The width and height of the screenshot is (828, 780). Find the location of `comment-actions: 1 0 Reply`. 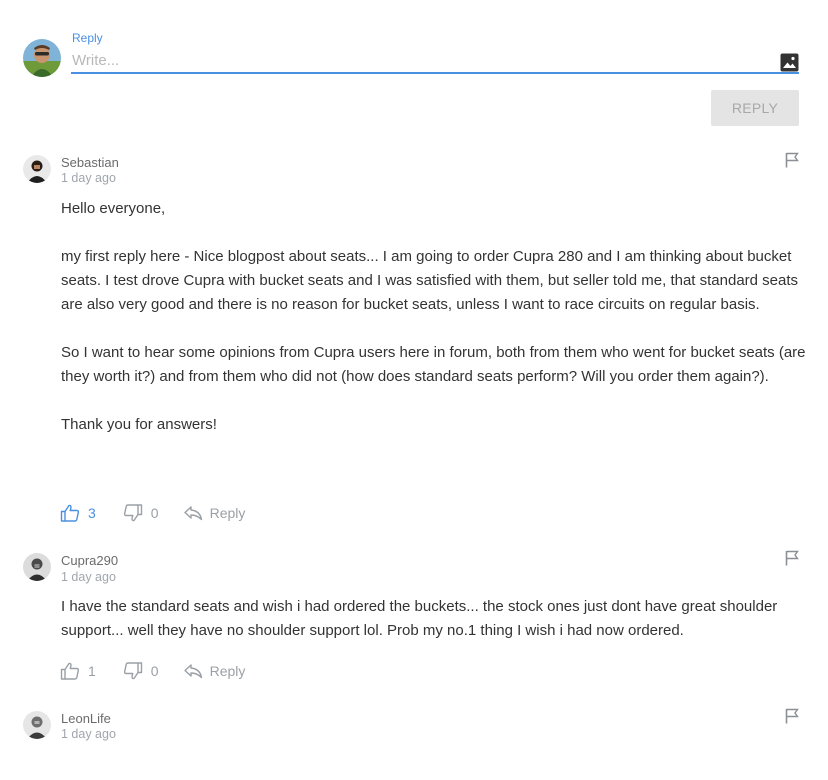

comment-actions: 1 0 Reply is located at coordinates (152, 671).